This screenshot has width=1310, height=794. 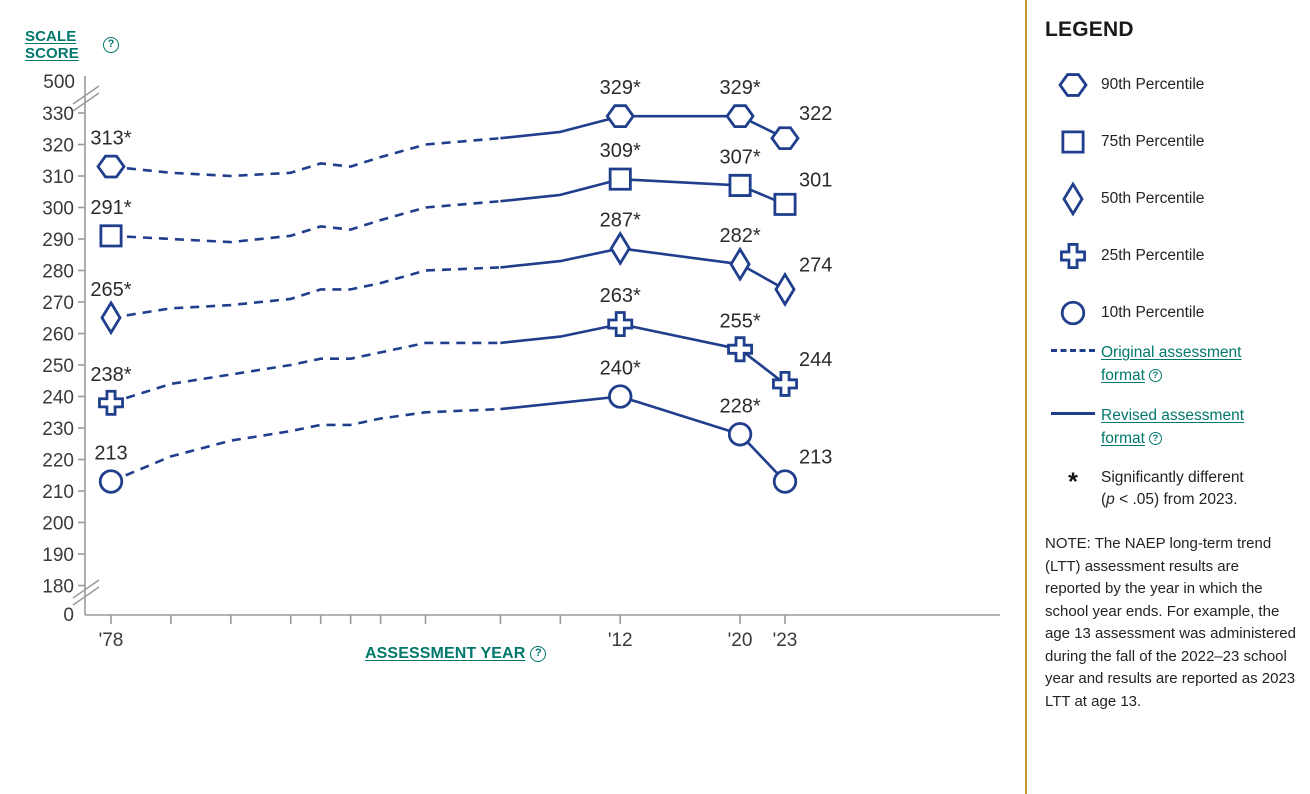 I want to click on y-tick-label: 290, so click(x=58, y=240).